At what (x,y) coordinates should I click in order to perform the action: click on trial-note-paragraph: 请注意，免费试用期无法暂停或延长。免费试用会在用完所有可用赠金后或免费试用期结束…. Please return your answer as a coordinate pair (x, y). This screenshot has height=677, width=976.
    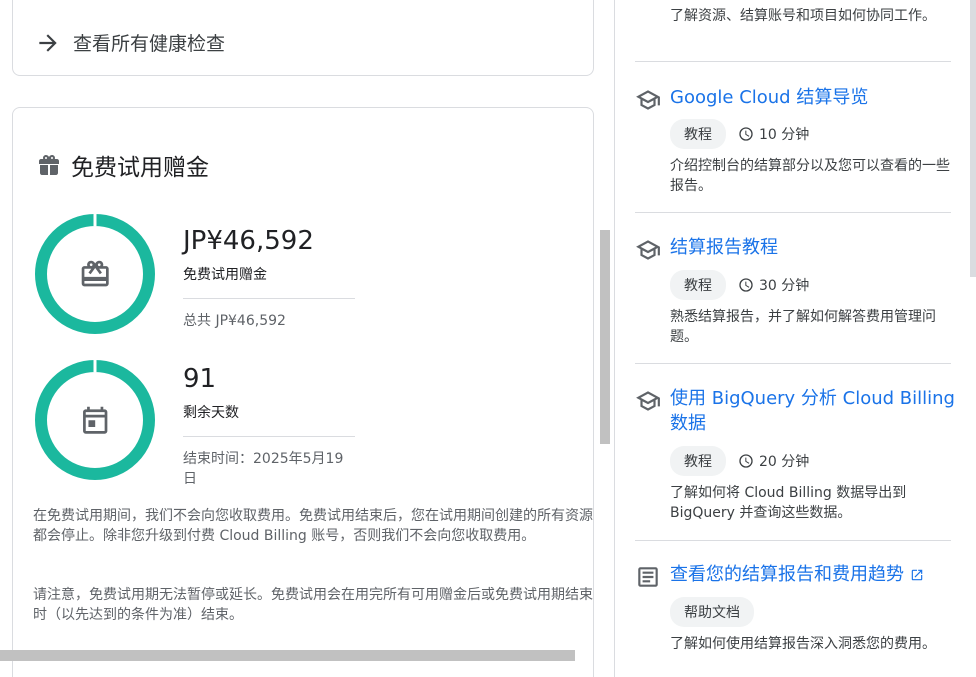
    Looking at the image, I should click on (313, 605).